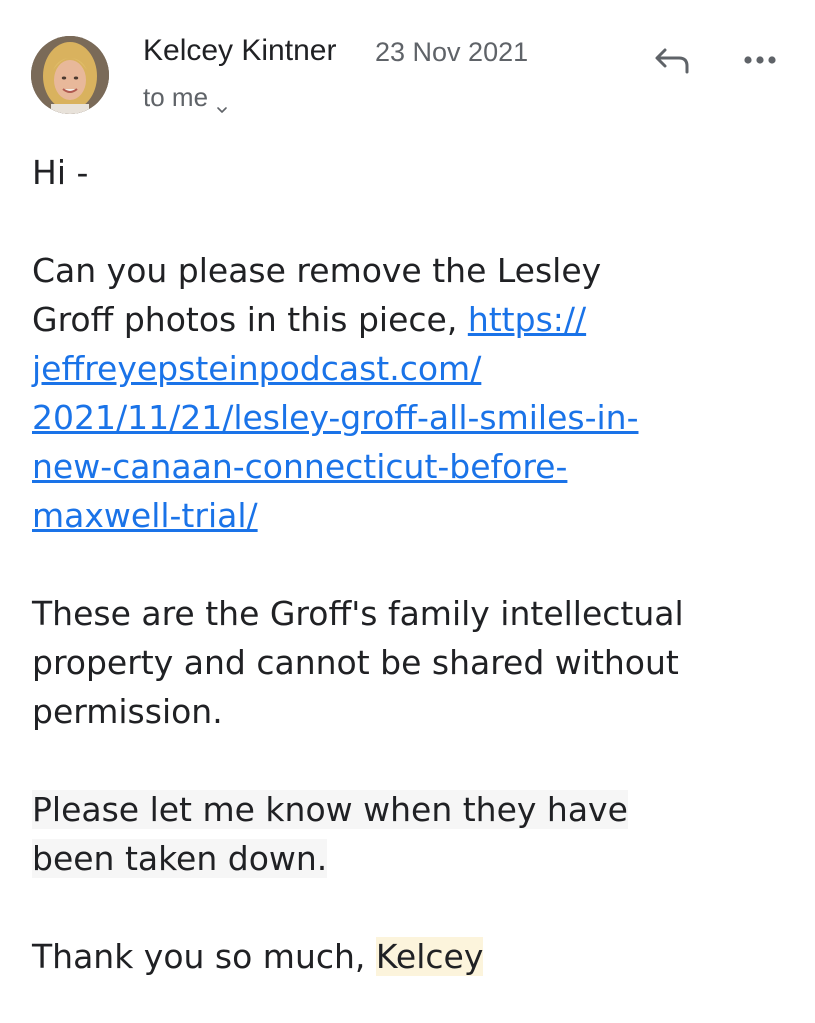 The image size is (815, 1023). Describe the element at coordinates (127, 711) in the screenshot. I see `ip-line-3: permission.` at that location.